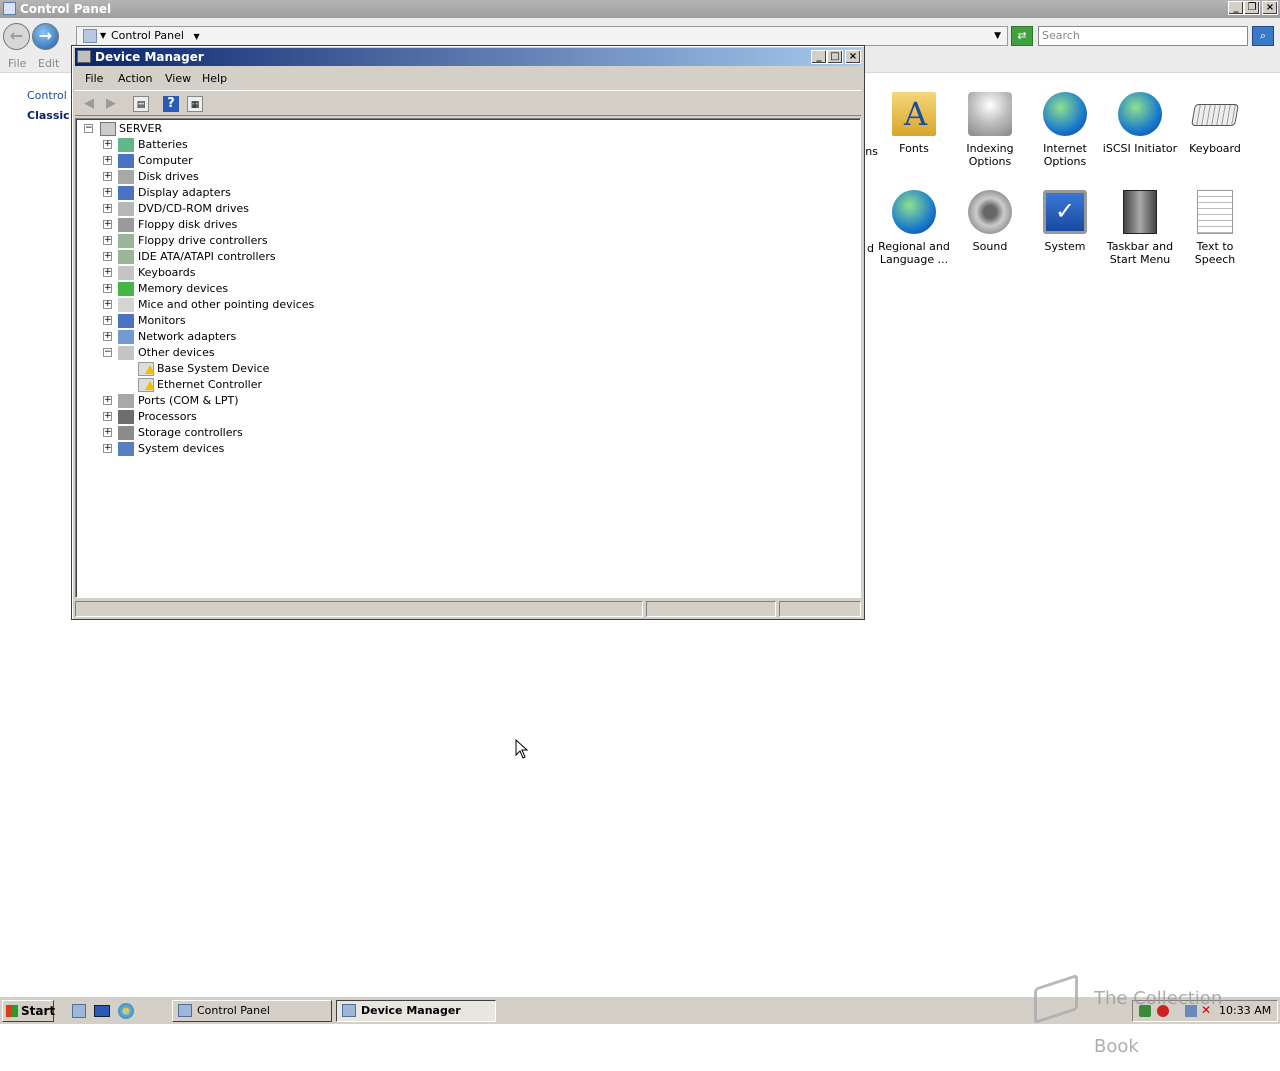 The height and width of the screenshot is (1071, 1280). Describe the element at coordinates (89, 104) in the screenshot. I see `back-arrow-icon: ◀` at that location.